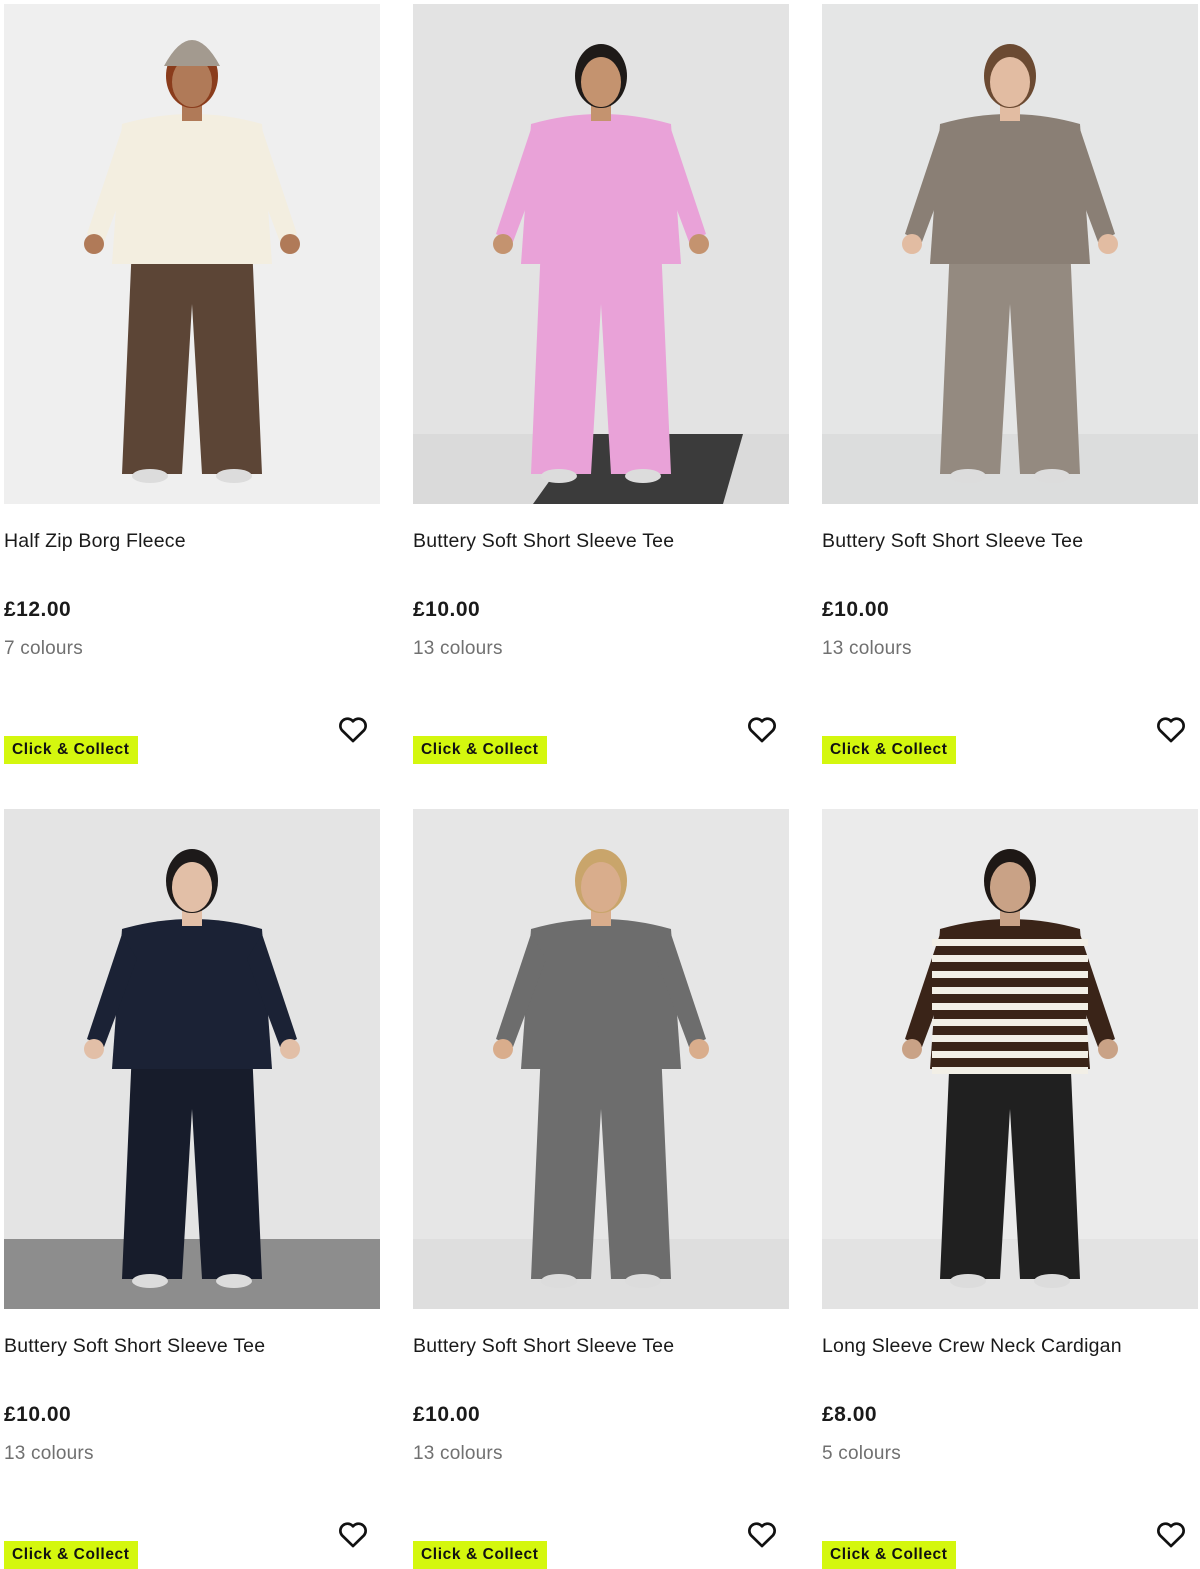 The height and width of the screenshot is (1569, 1200). What do you see at coordinates (850, 1414) in the screenshot?
I see `product-price: £8.00` at bounding box center [850, 1414].